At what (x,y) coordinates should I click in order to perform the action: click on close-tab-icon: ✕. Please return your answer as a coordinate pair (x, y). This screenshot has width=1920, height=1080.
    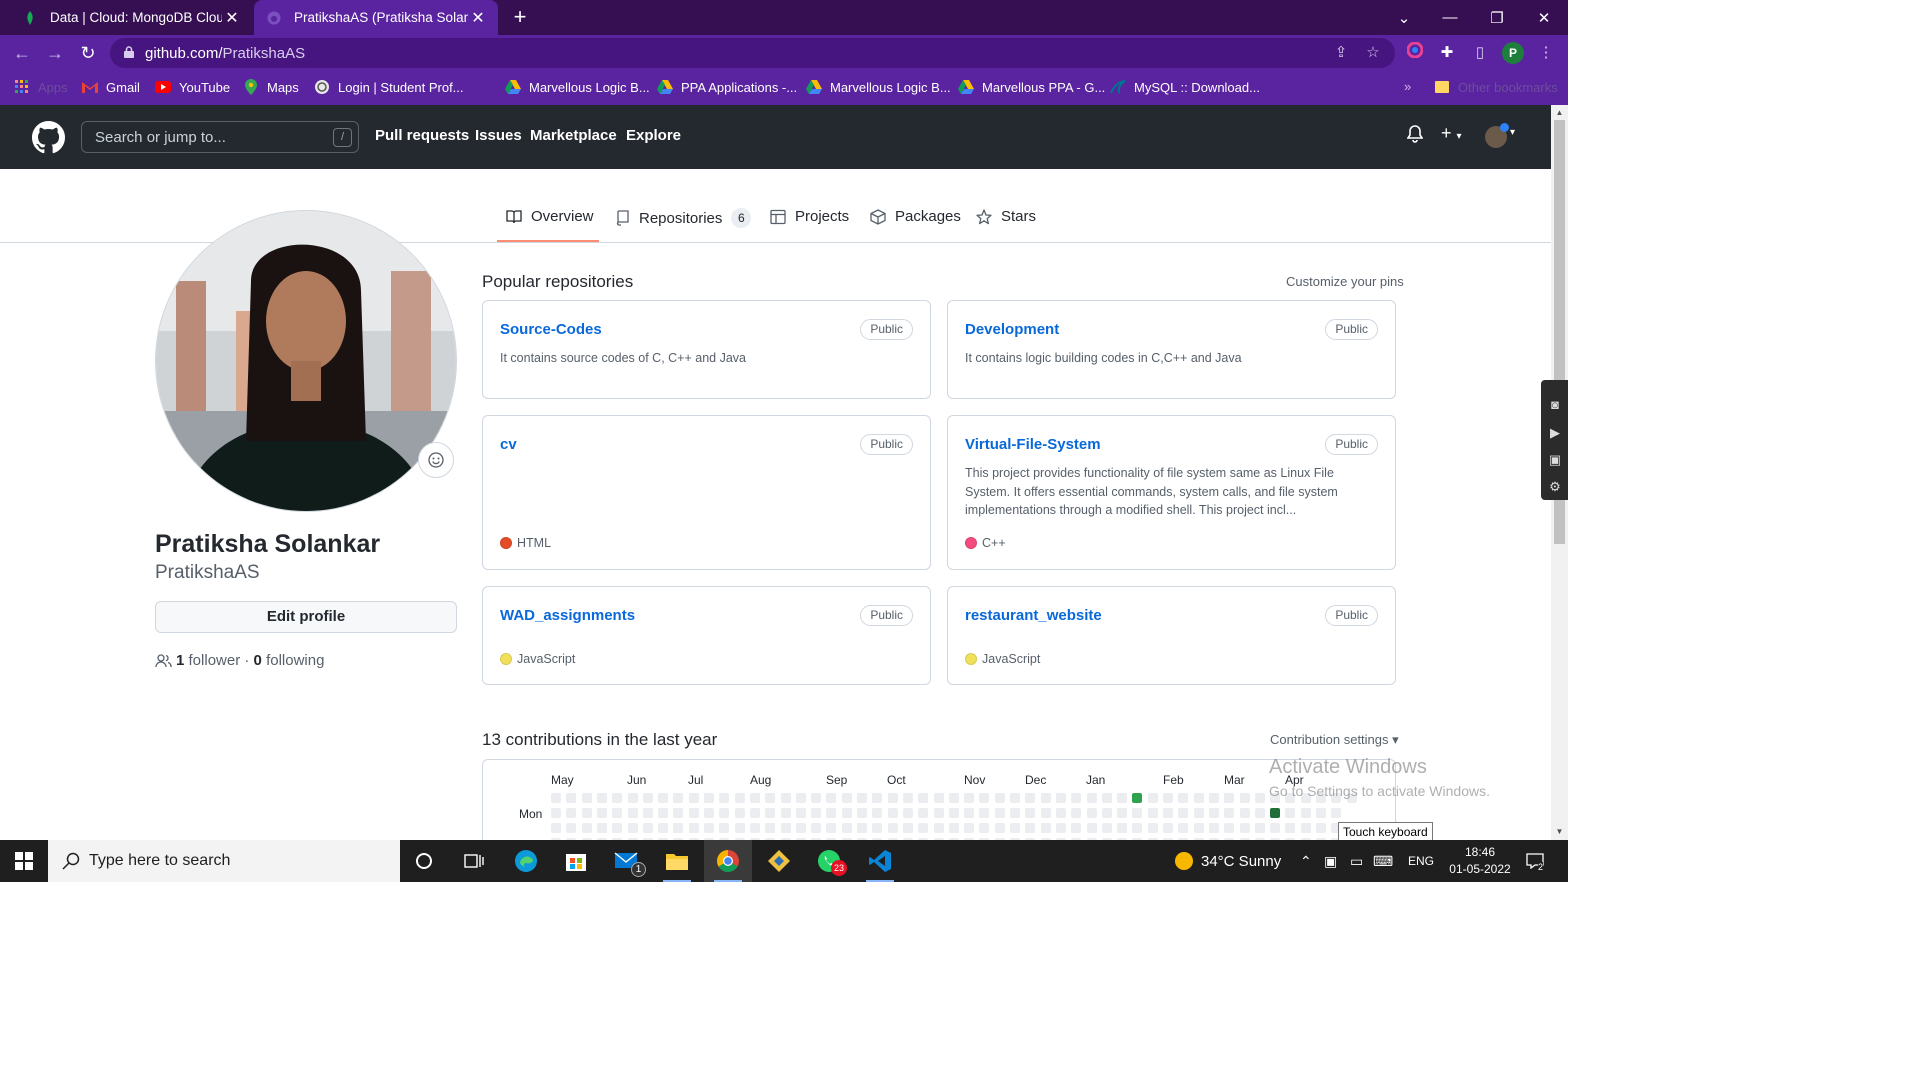
    Looking at the image, I should click on (232, 18).